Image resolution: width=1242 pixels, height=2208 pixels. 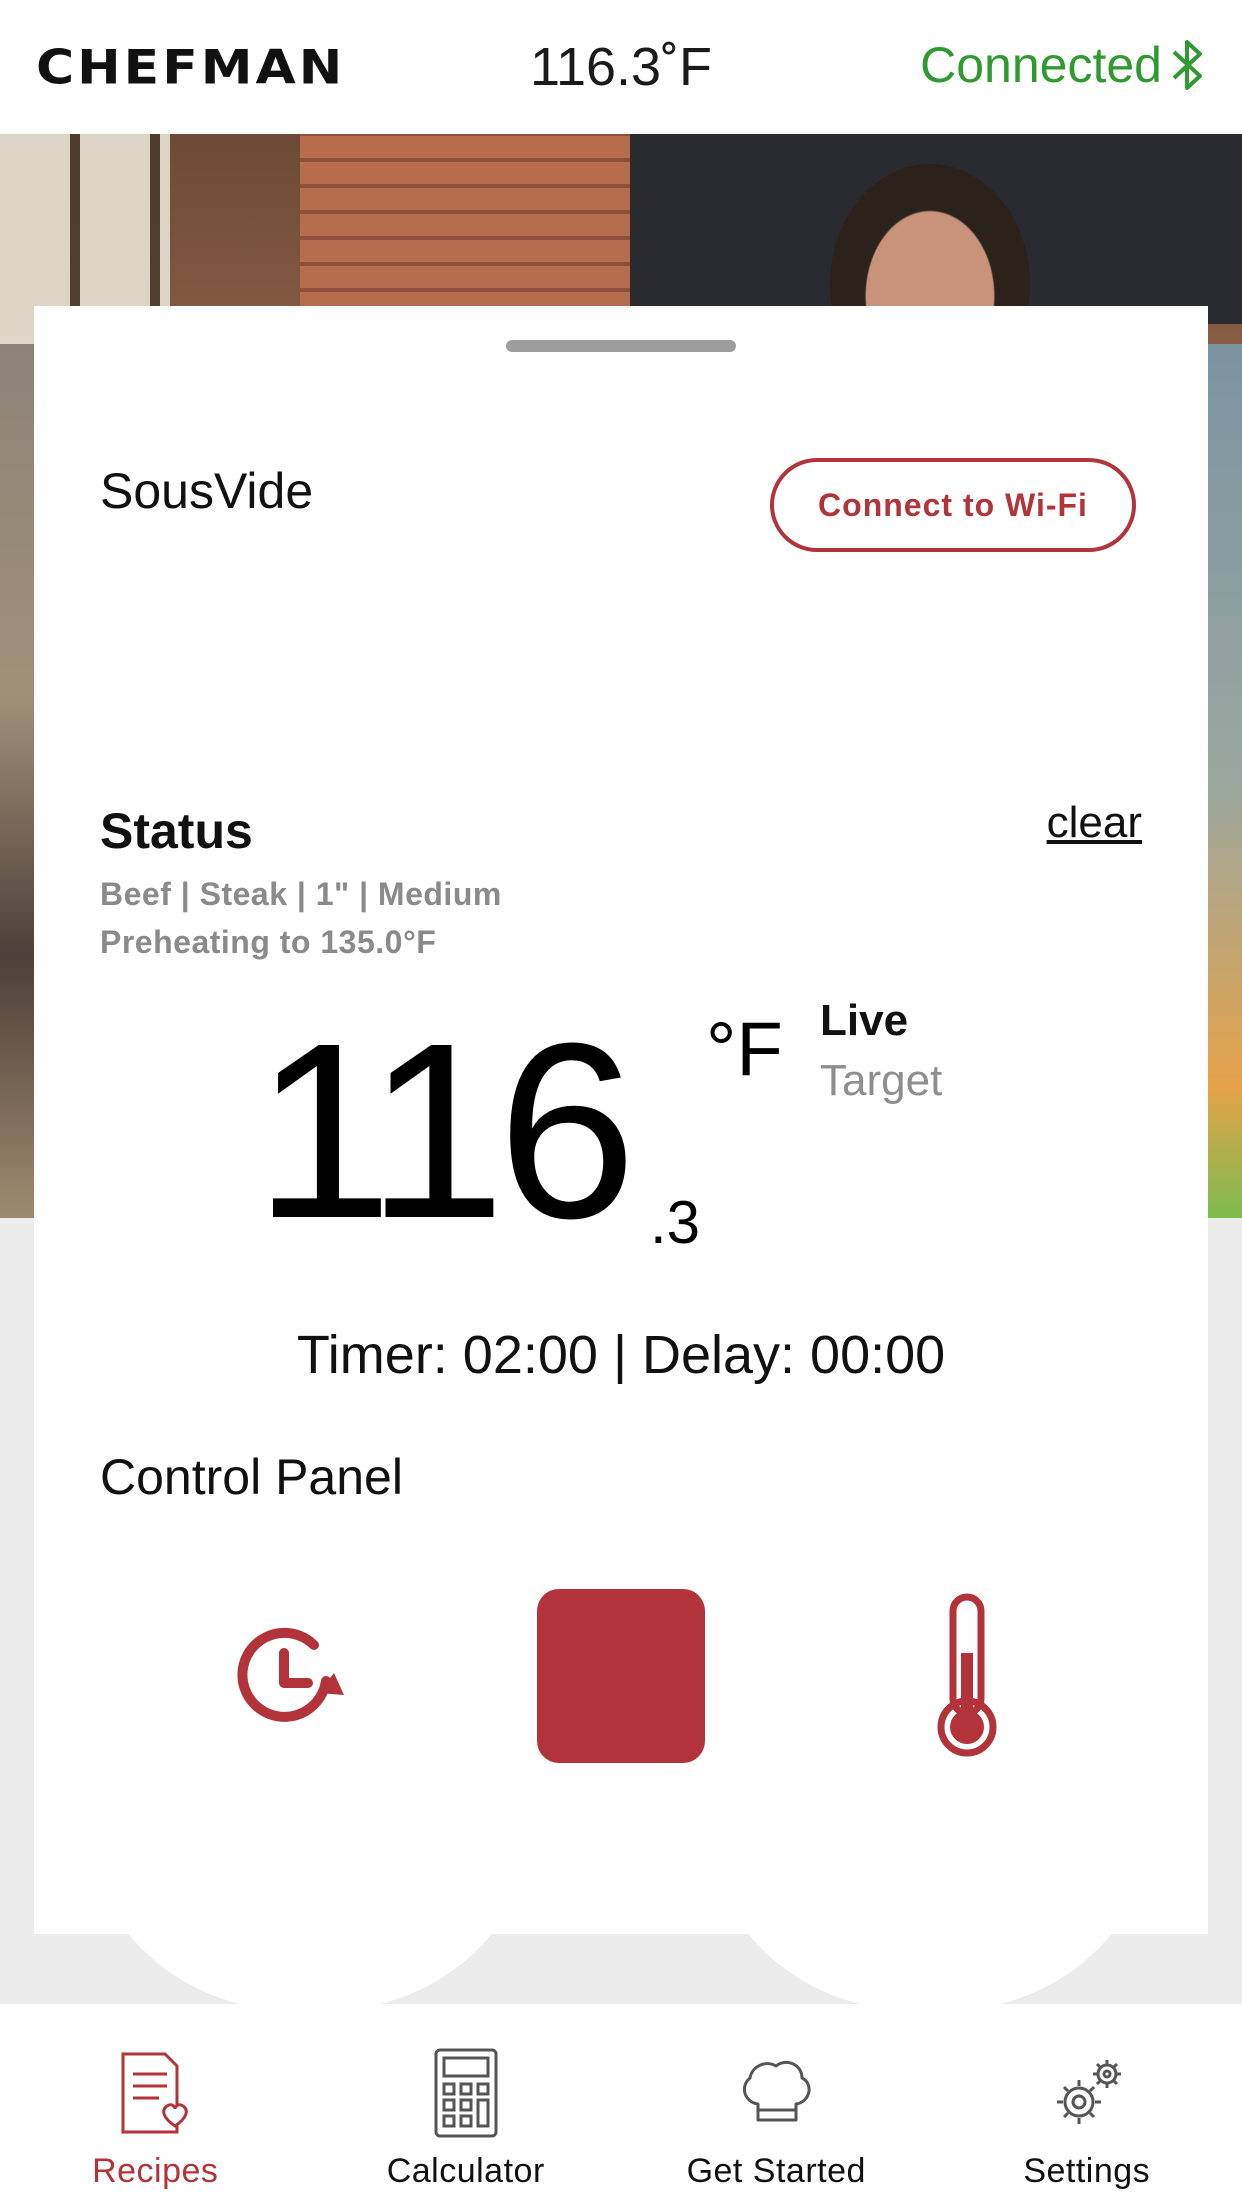 I want to click on photo-bricks, so click(x=465, y=224).